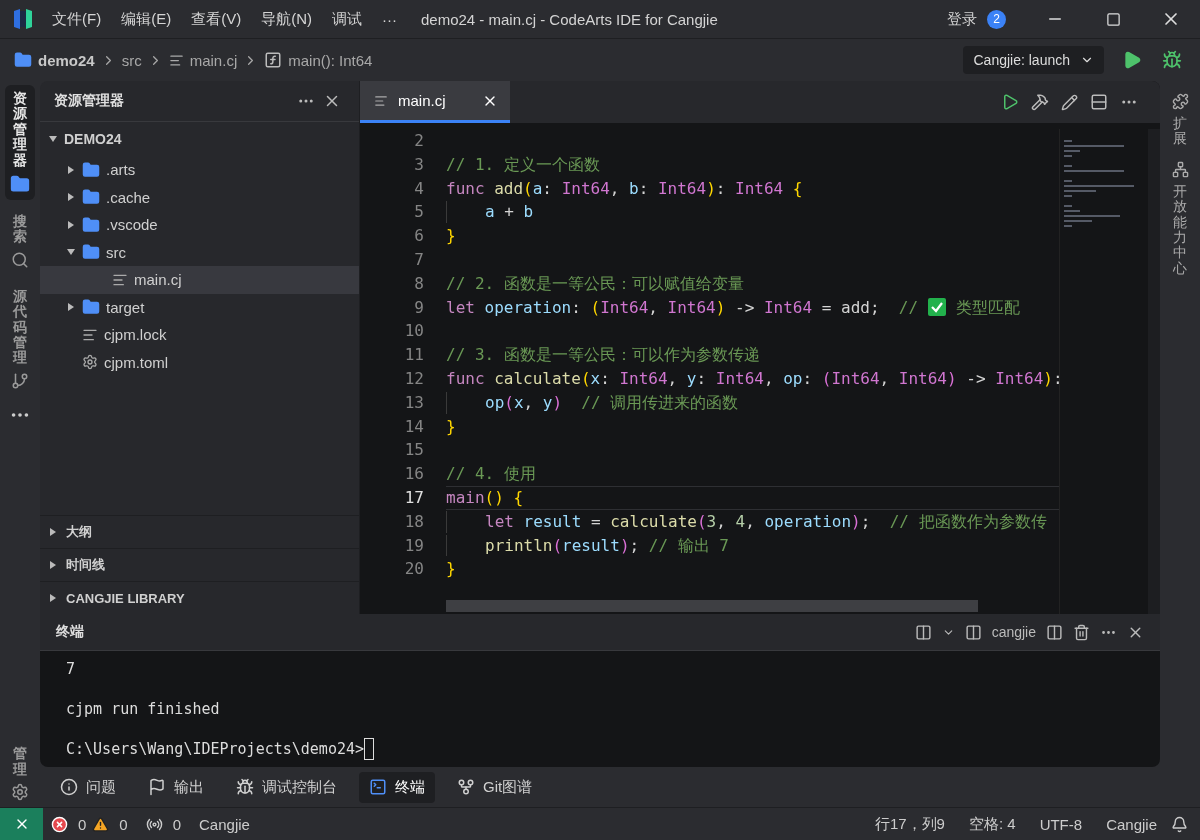 This screenshot has width=1200, height=840. Describe the element at coordinates (177, 824) in the screenshot. I see `ports-count: 0` at that location.